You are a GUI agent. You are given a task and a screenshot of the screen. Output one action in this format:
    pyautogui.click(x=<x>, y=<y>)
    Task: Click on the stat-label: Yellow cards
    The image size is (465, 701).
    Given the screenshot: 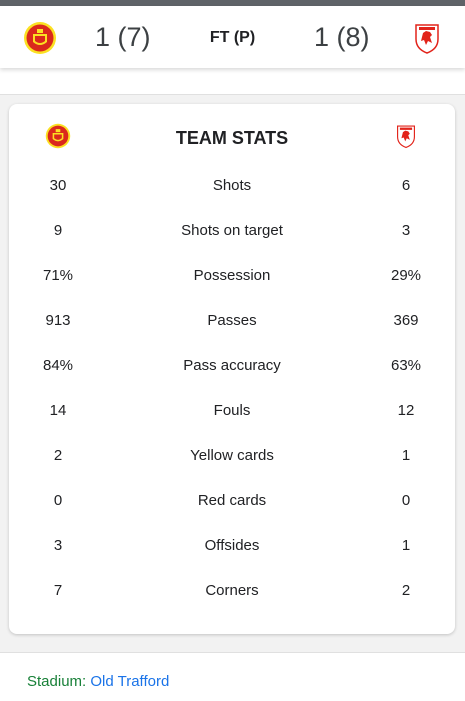 What is the action you would take?
    pyautogui.click(x=232, y=455)
    